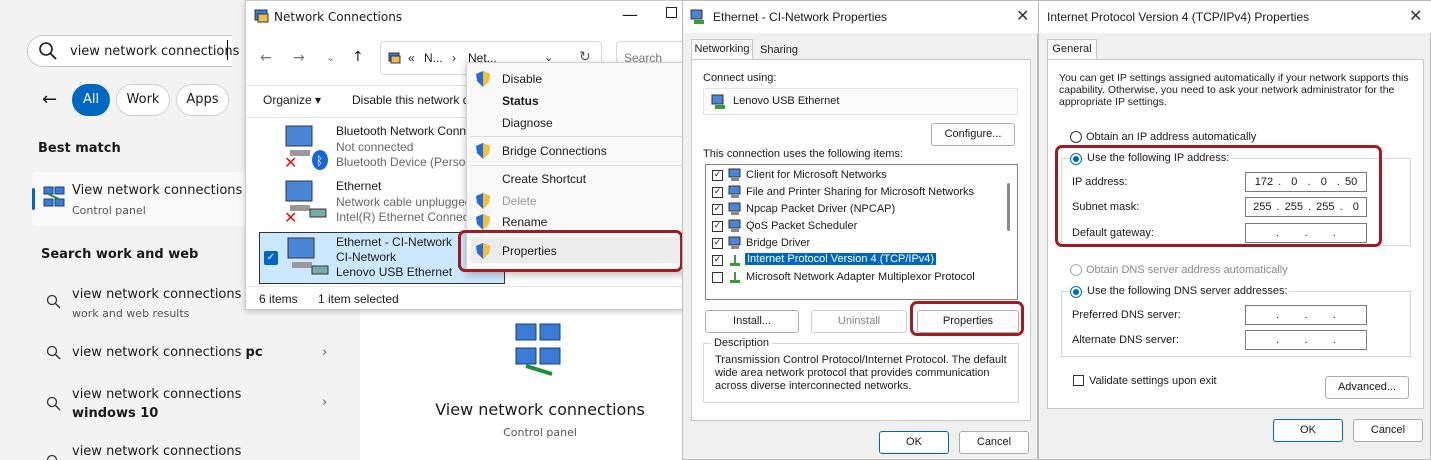  Describe the element at coordinates (1072, 49) in the screenshot. I see `tab-general: General` at that location.